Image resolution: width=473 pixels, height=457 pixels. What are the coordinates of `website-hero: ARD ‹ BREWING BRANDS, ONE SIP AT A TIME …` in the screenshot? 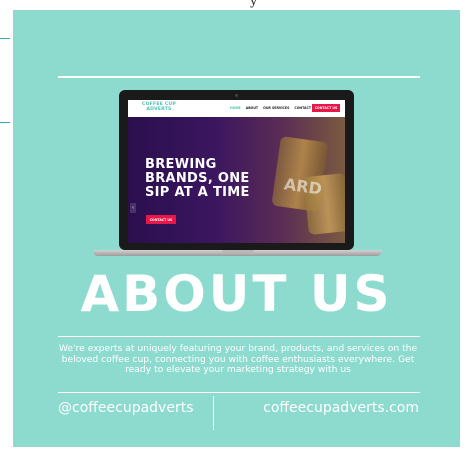 It's located at (236, 180).